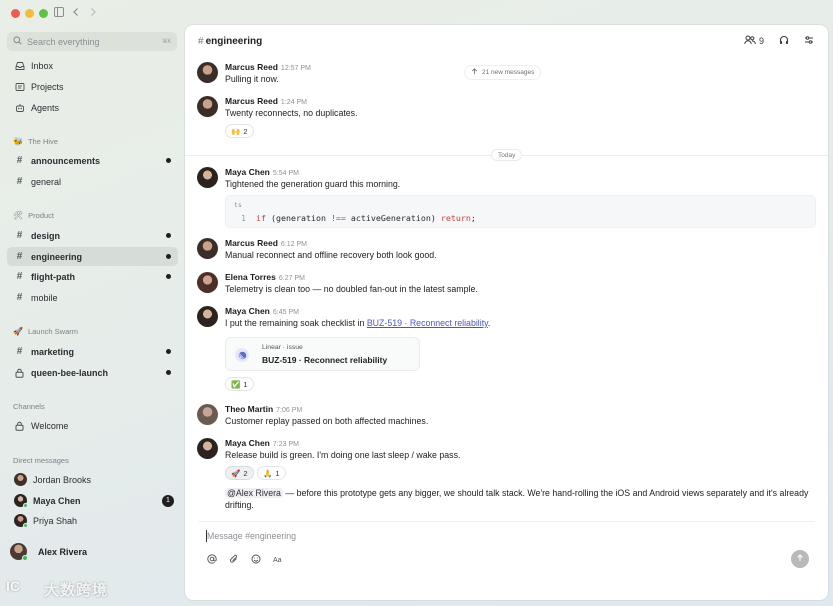  I want to click on dm-item-priya-shah: Priya Shah, so click(92, 520).